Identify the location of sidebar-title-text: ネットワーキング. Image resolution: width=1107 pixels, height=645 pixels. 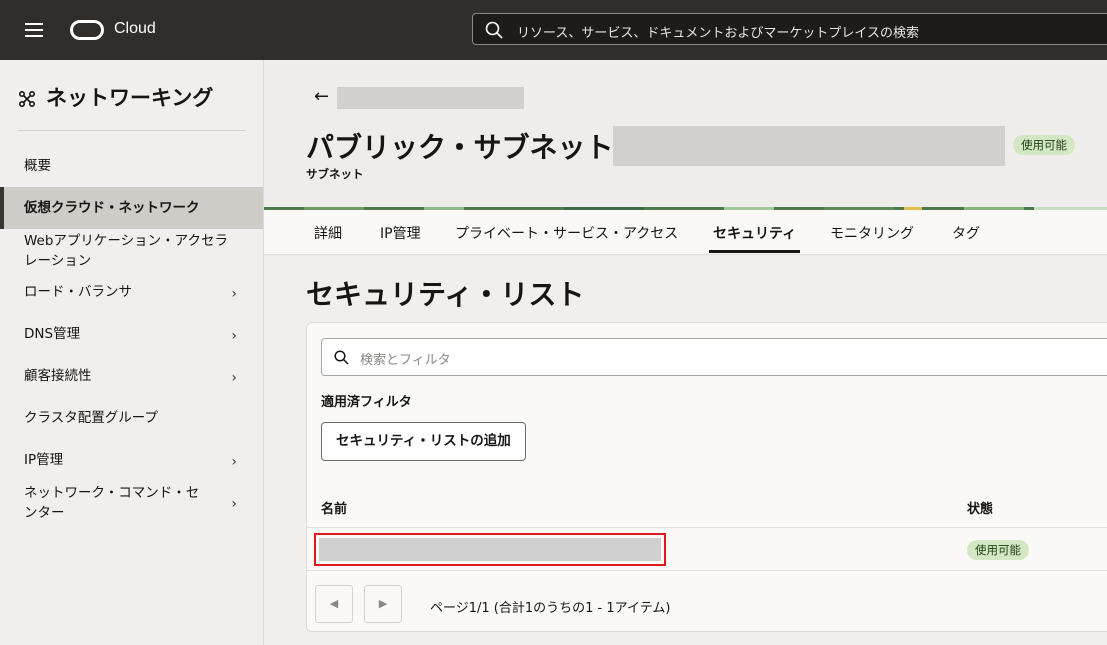
(130, 98).